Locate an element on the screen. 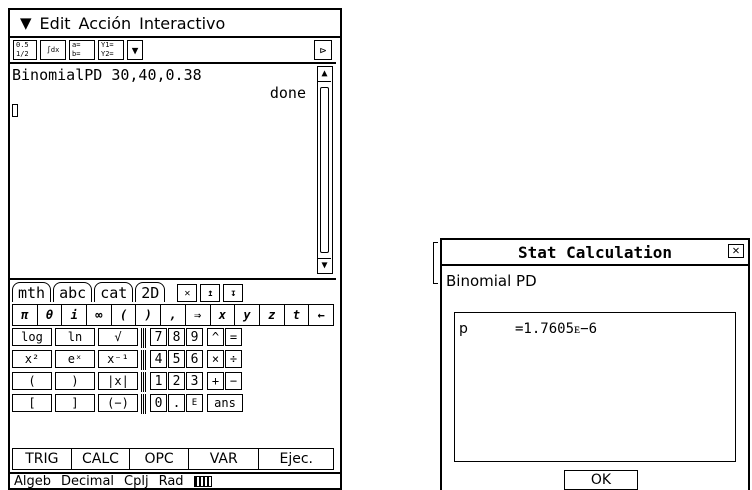  chevron-down-icon: ▼ is located at coordinates (26, 23).